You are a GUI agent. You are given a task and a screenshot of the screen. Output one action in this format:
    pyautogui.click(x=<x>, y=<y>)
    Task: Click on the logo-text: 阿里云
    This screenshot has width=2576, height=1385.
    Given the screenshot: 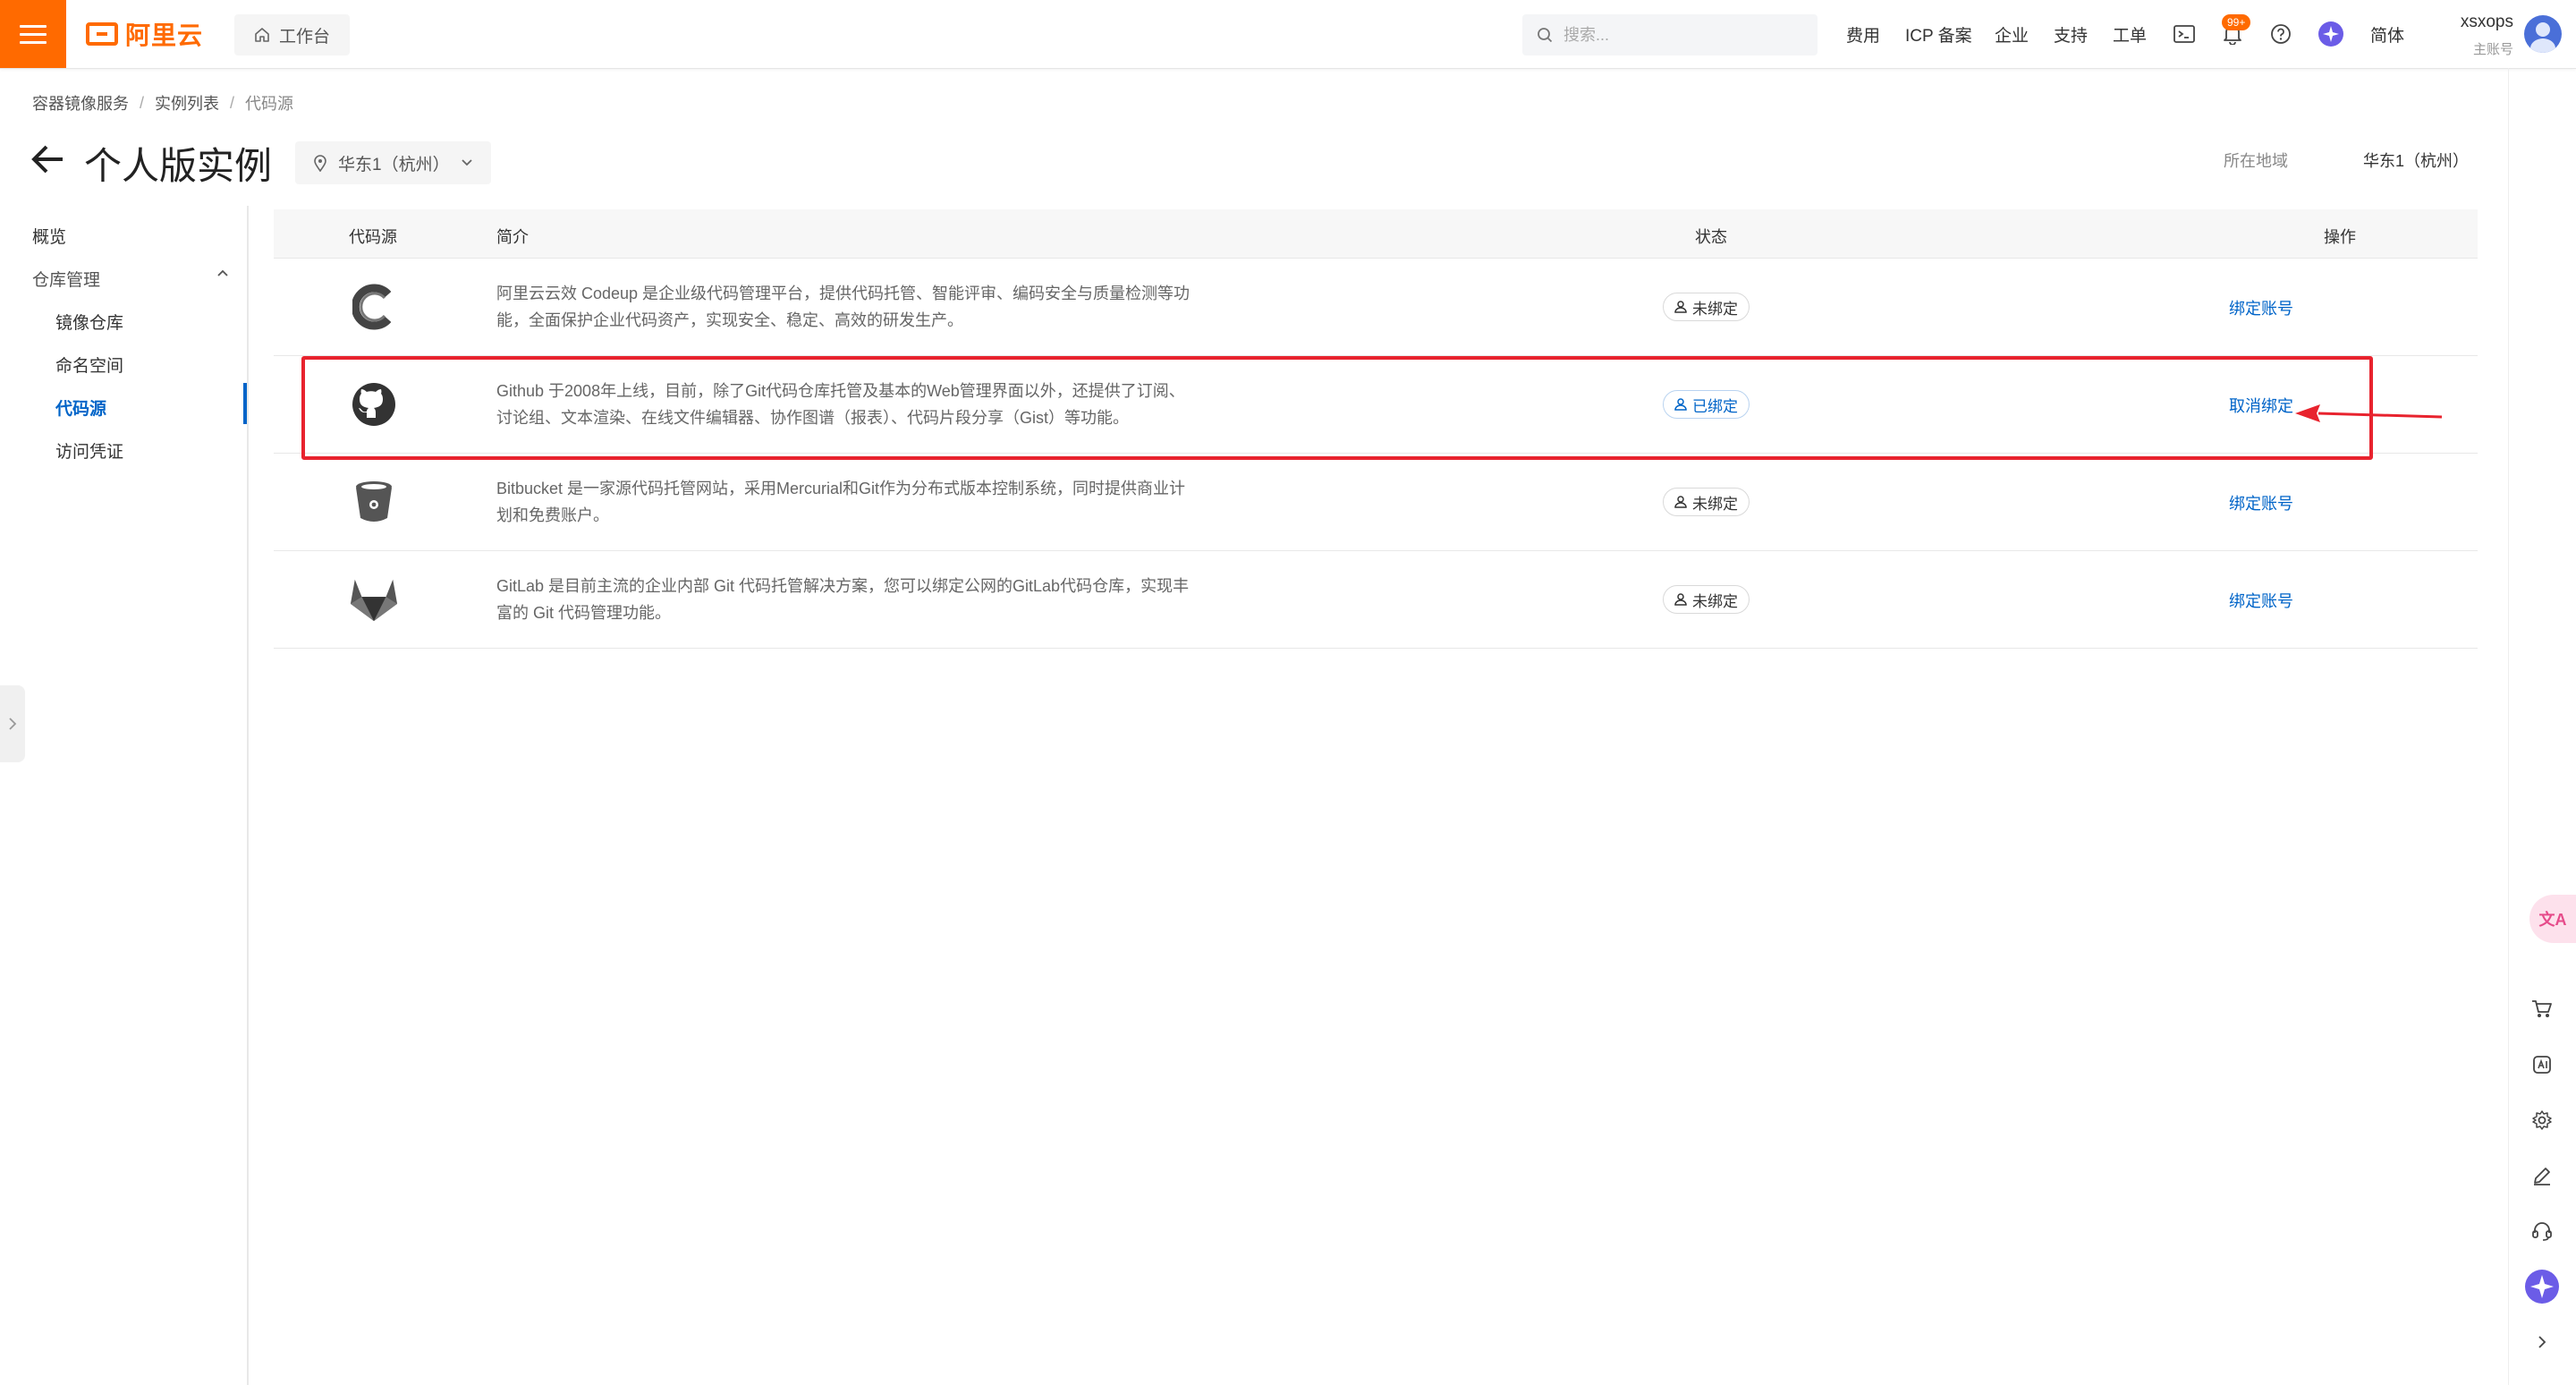 What is the action you would take?
    pyautogui.click(x=164, y=35)
    